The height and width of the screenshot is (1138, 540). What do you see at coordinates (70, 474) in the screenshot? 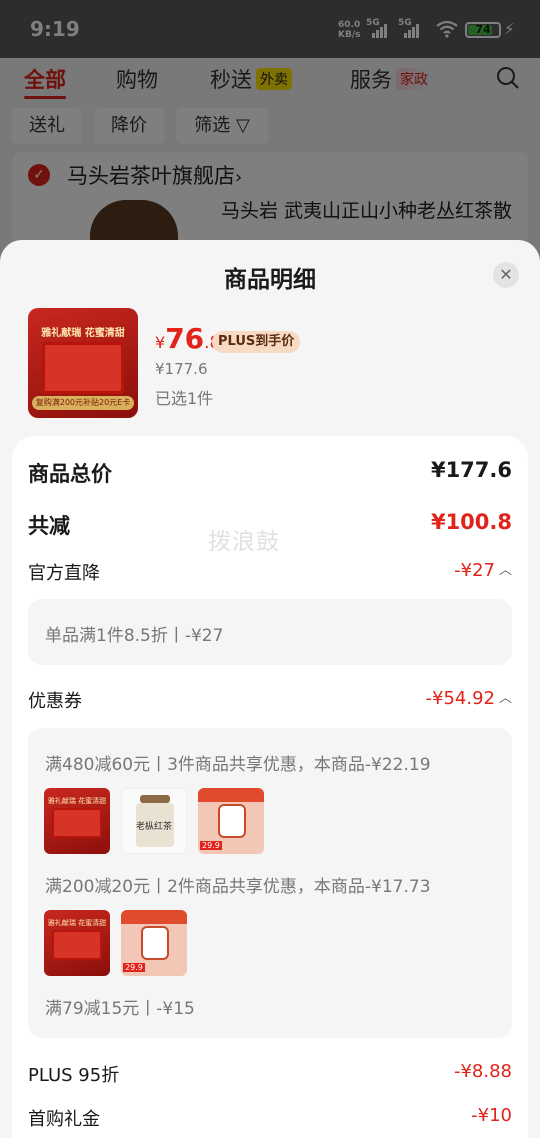
I see `total-price-label: 商品总价` at bounding box center [70, 474].